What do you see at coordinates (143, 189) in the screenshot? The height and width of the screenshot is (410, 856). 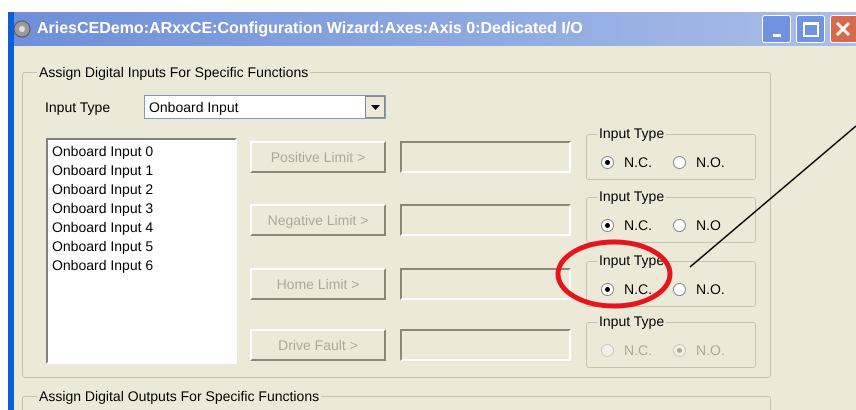 I see `list-item: Onboard Input 2` at bounding box center [143, 189].